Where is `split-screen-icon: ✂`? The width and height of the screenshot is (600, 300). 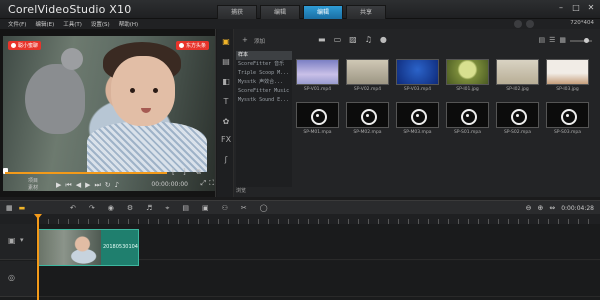 split-screen-icon: ✂ is located at coordinates (244, 208).